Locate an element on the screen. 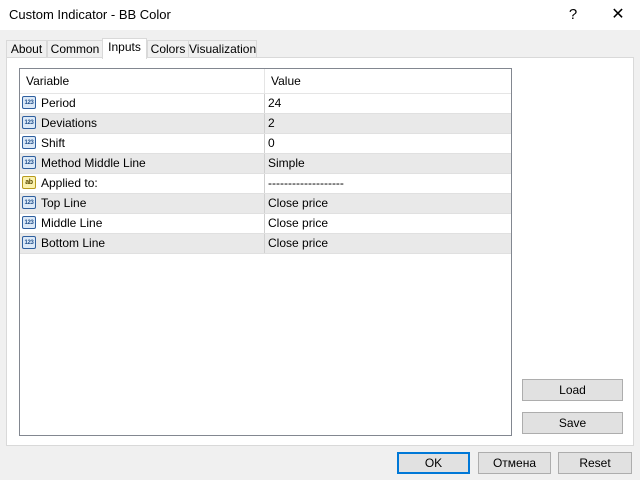 This screenshot has height=480, width=640. variable-name: Period is located at coordinates (58, 103).